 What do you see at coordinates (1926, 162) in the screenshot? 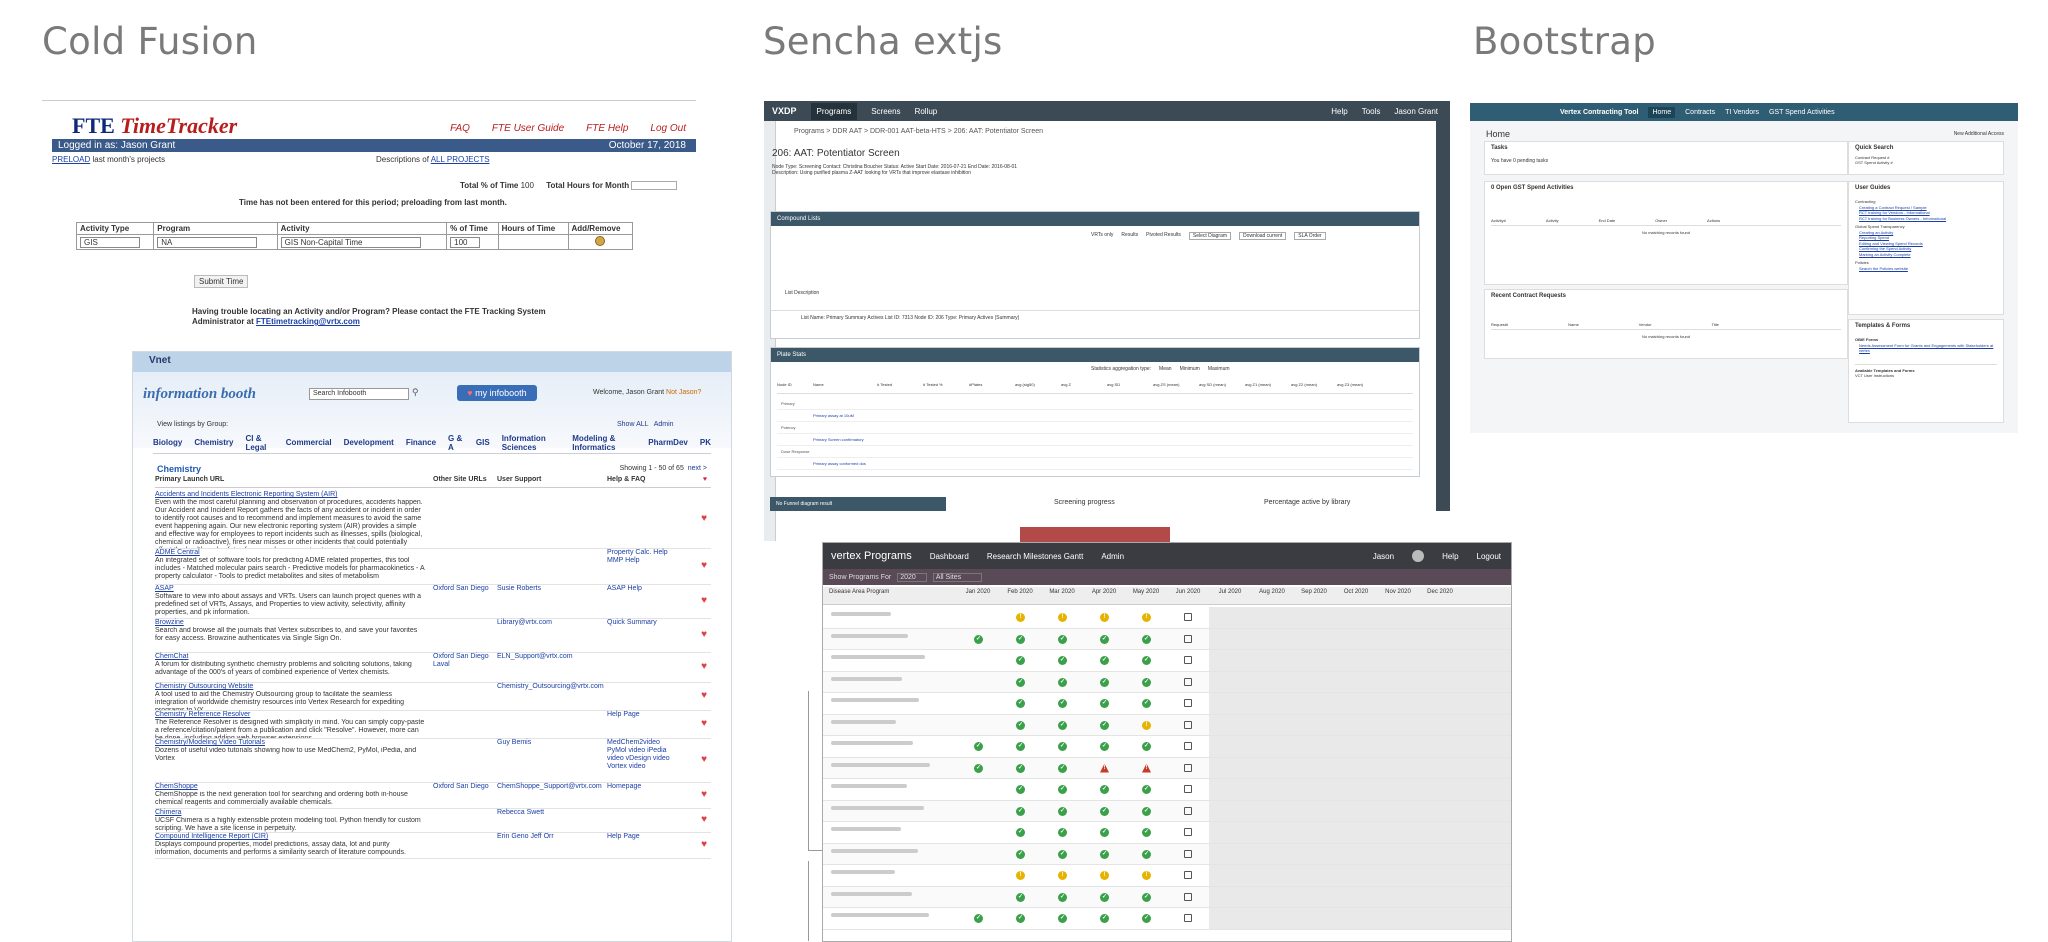
I see `qs-gst: GST Spend Activity #` at bounding box center [1926, 162].